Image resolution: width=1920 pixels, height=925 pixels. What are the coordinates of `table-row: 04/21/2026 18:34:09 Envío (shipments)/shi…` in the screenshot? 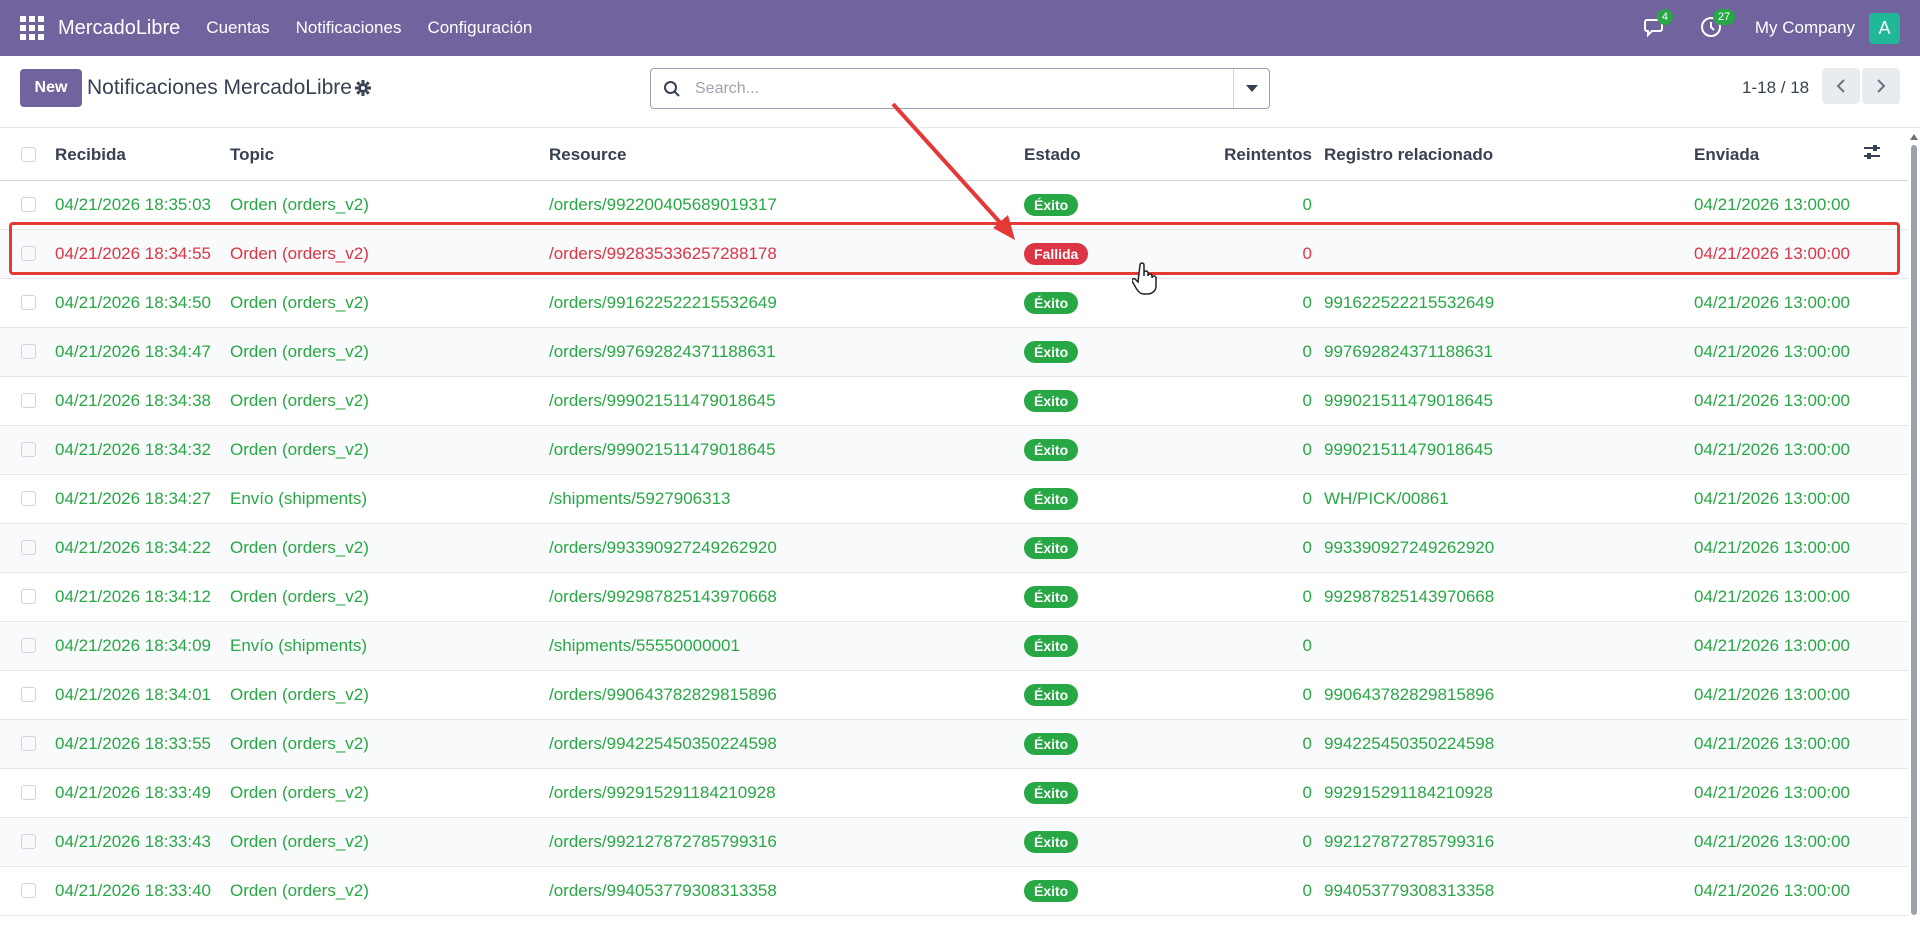 It's located at (954, 646).